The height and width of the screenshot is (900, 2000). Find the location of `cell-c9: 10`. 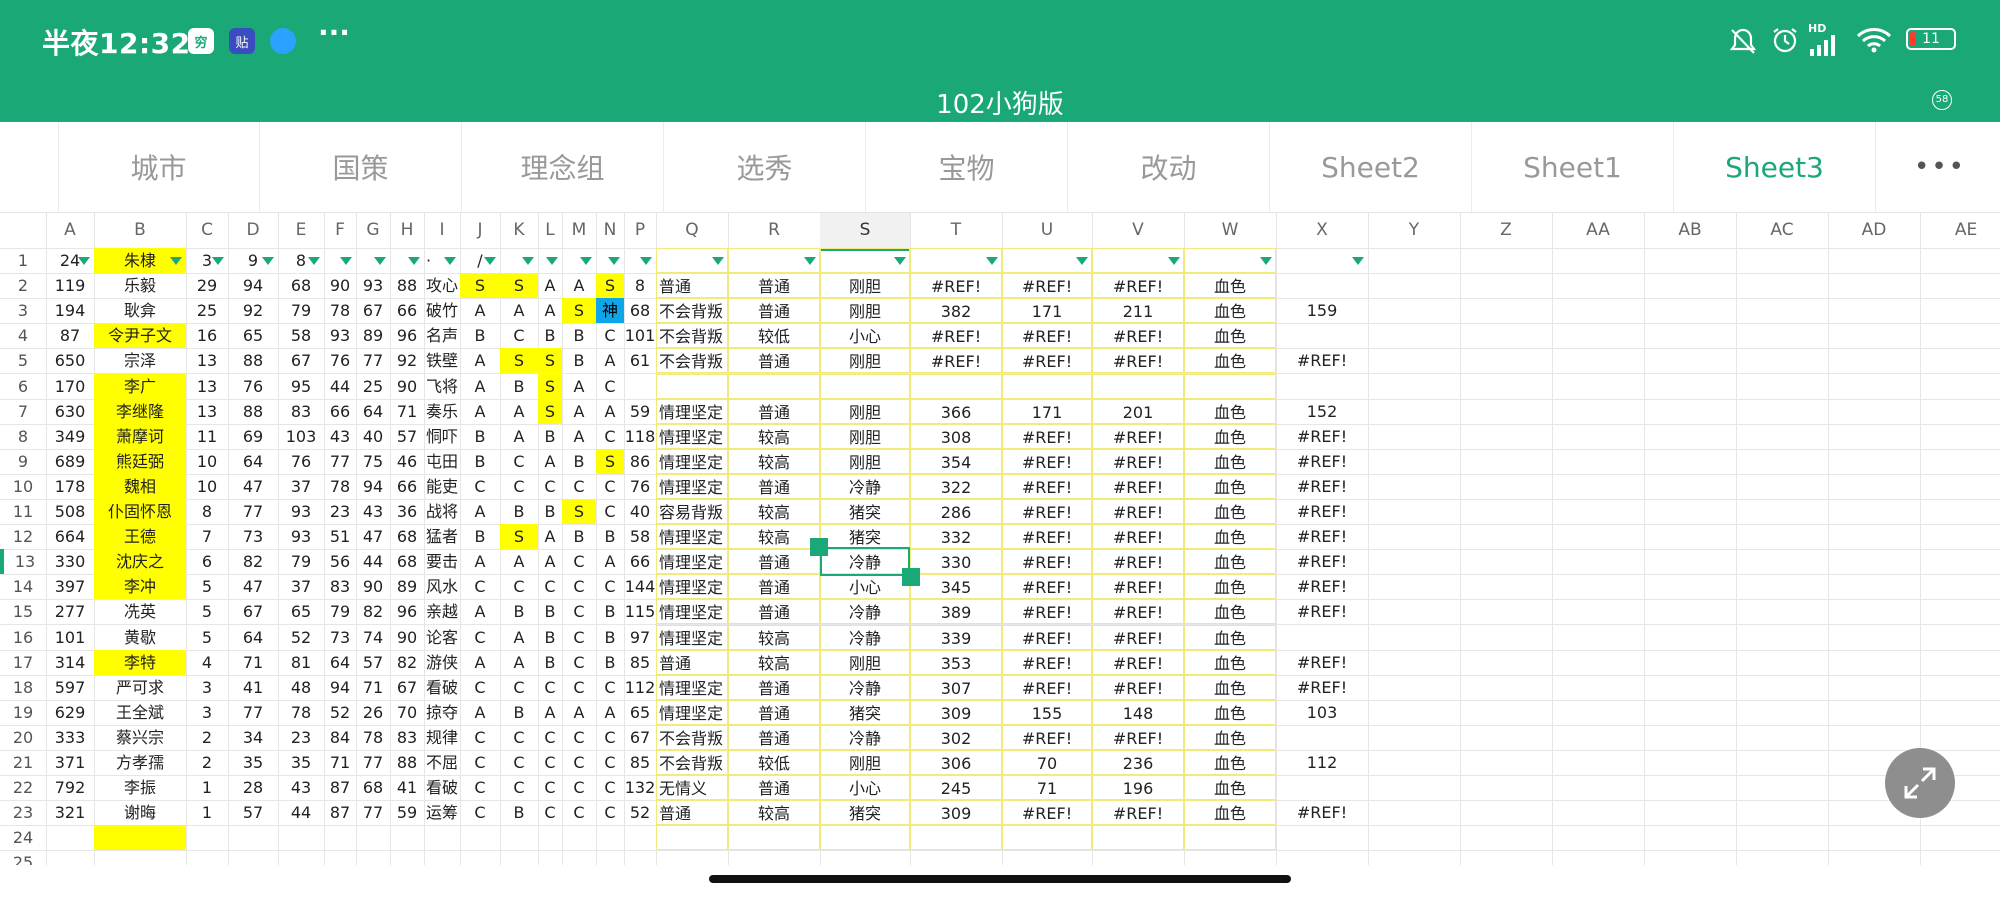

cell-c9: 10 is located at coordinates (207, 461).